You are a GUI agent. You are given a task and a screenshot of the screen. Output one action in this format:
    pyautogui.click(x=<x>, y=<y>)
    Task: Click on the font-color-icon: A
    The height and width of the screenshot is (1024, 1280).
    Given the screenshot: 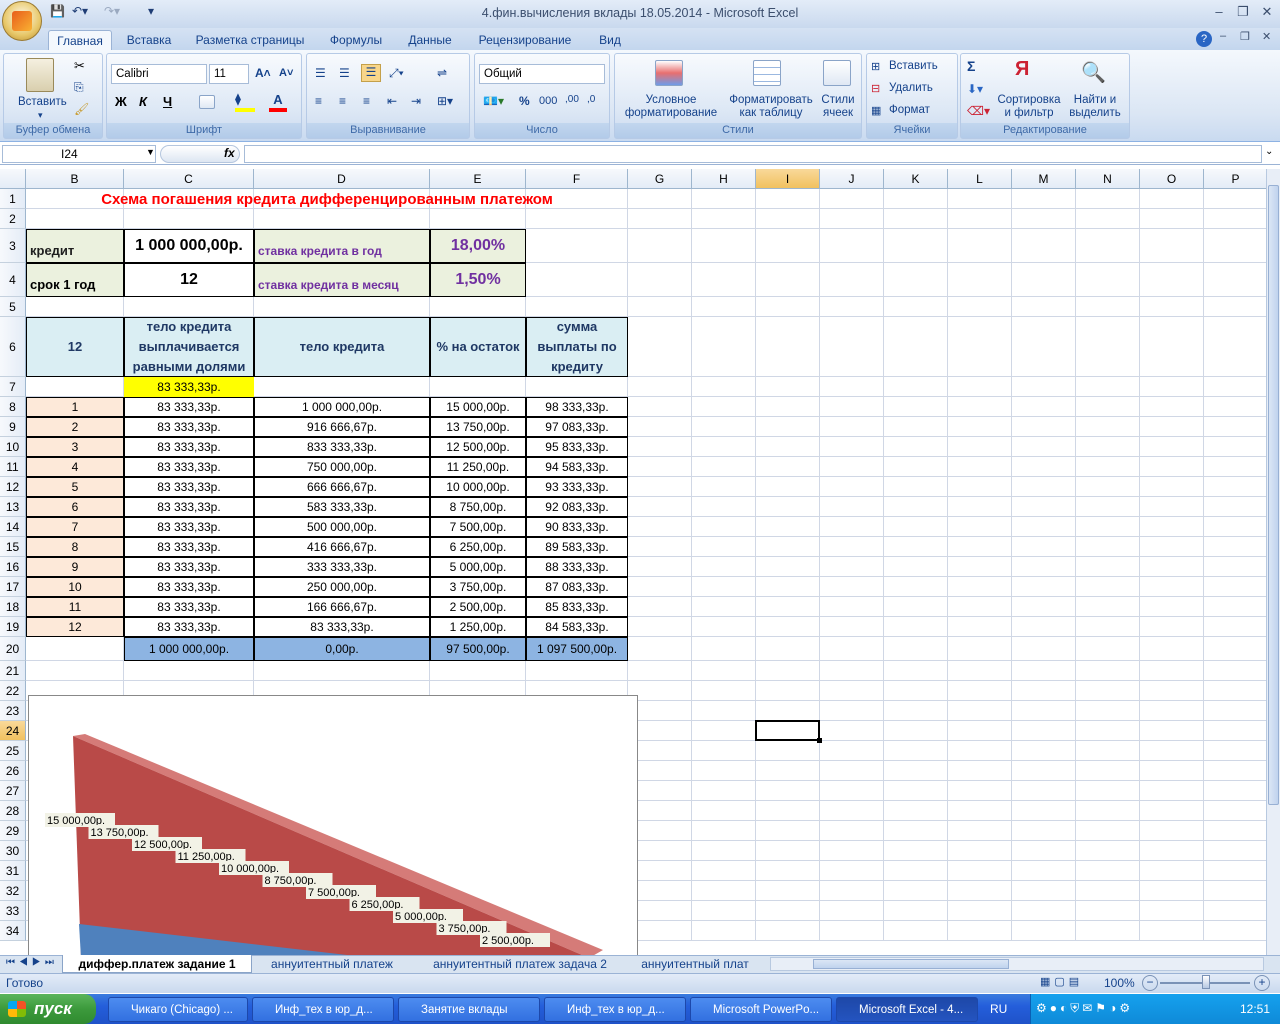 What is the action you would take?
    pyautogui.click(x=278, y=102)
    